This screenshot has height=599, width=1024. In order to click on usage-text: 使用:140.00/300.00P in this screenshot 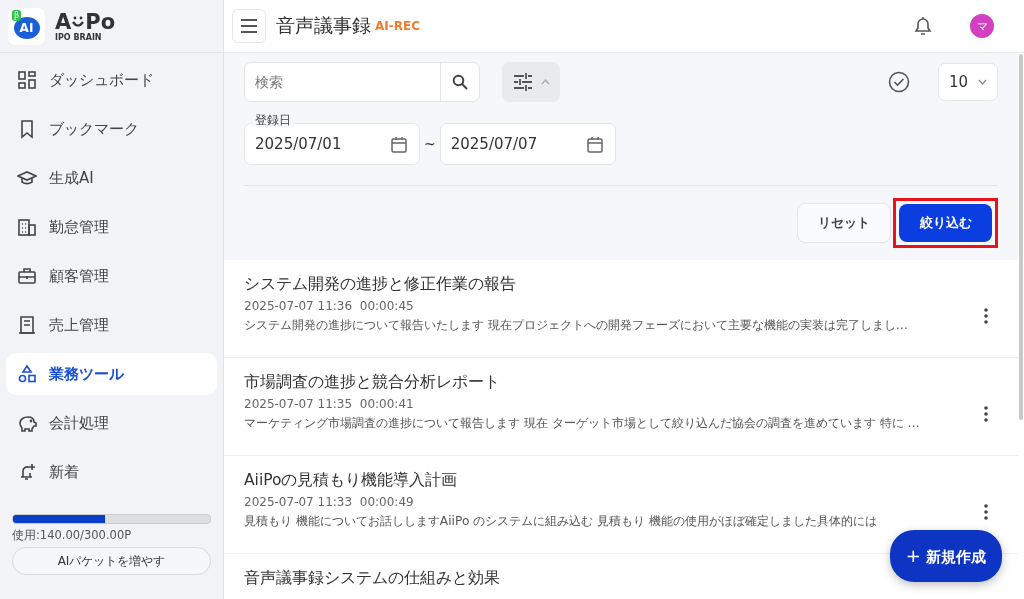, I will do `click(72, 535)`.